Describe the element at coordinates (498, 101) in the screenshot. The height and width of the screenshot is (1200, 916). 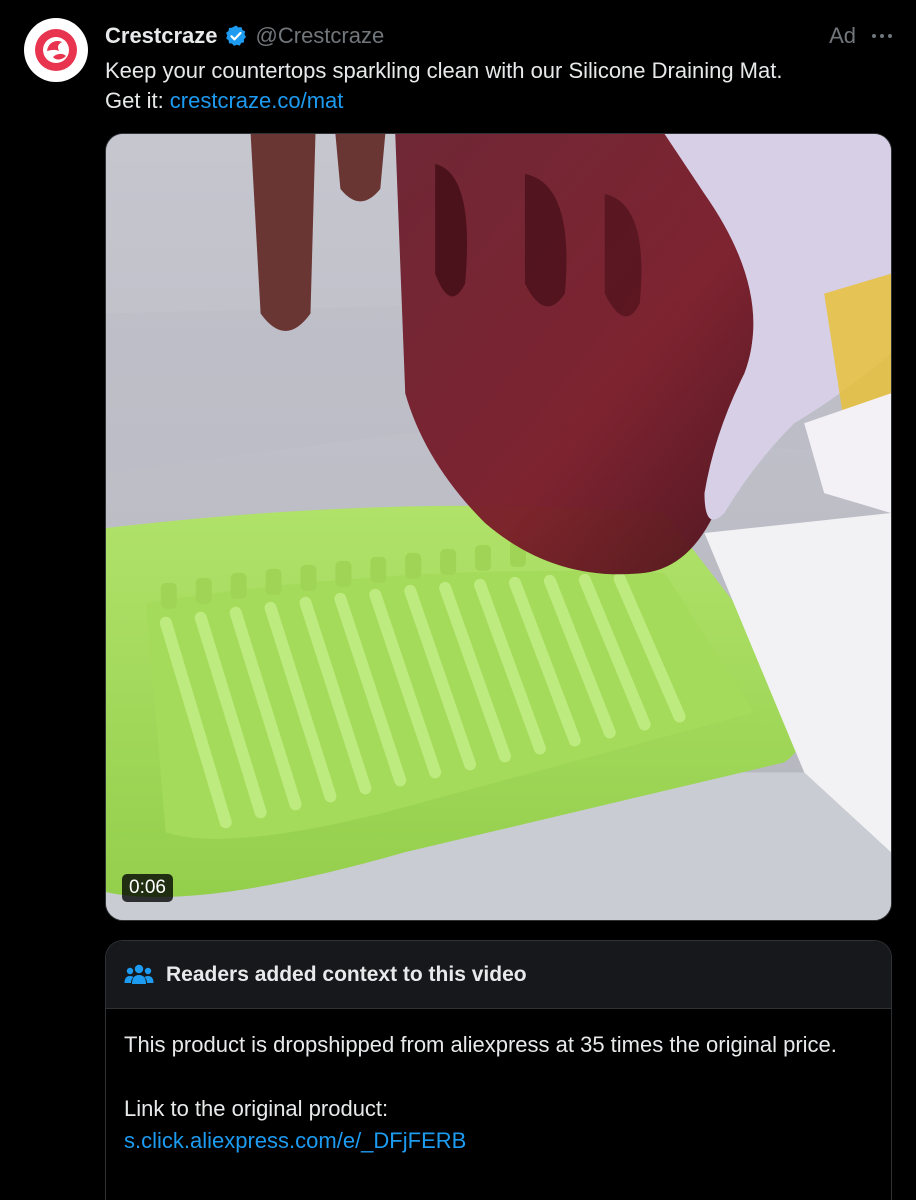
I see `post-text-line2: Get it: crestcraze.co/mat` at that location.